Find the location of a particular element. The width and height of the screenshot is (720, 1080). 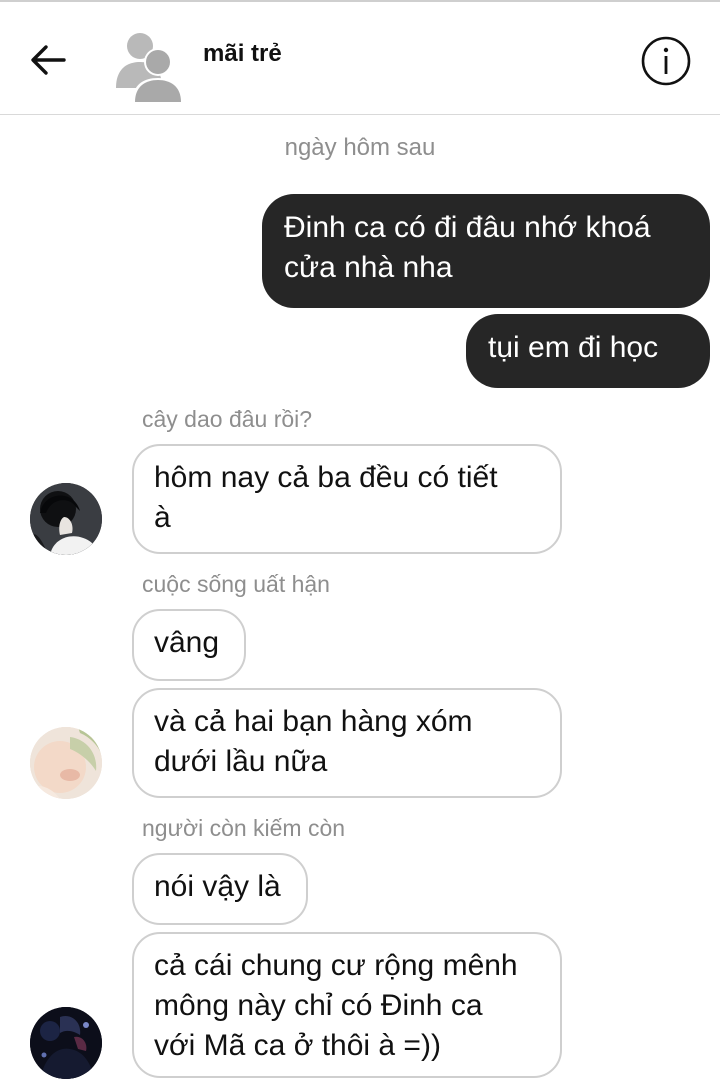

back-button is located at coordinates (48, 60).